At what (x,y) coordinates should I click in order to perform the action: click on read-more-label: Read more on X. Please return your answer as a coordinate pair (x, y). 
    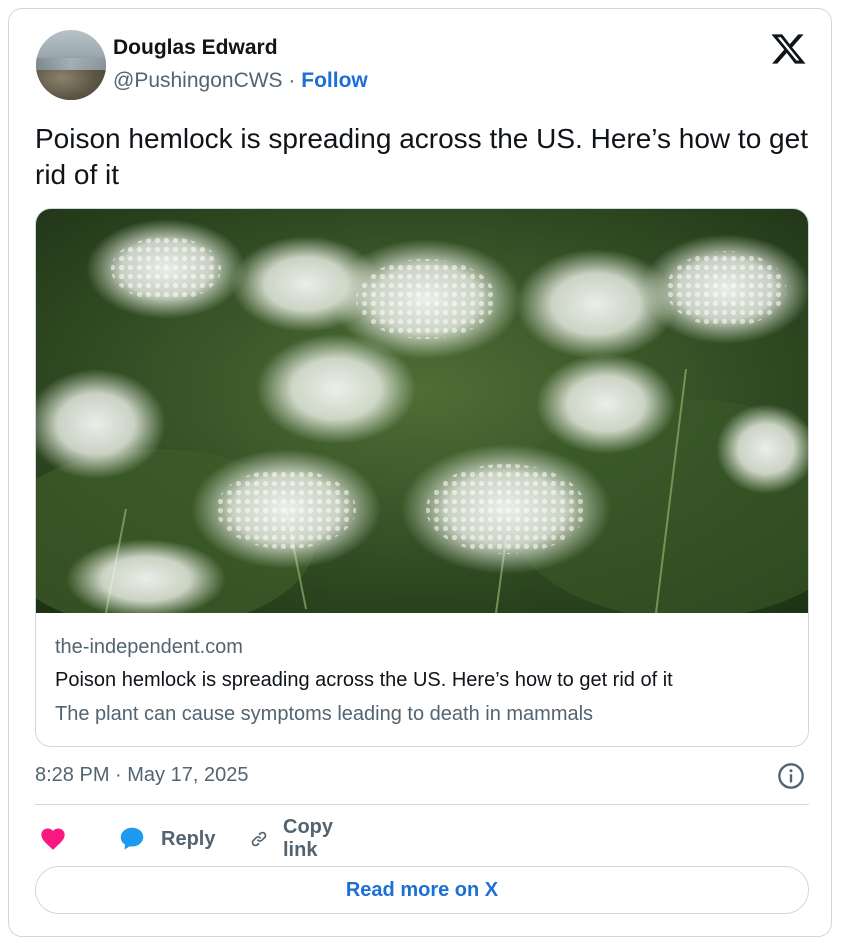
    Looking at the image, I should click on (422, 889).